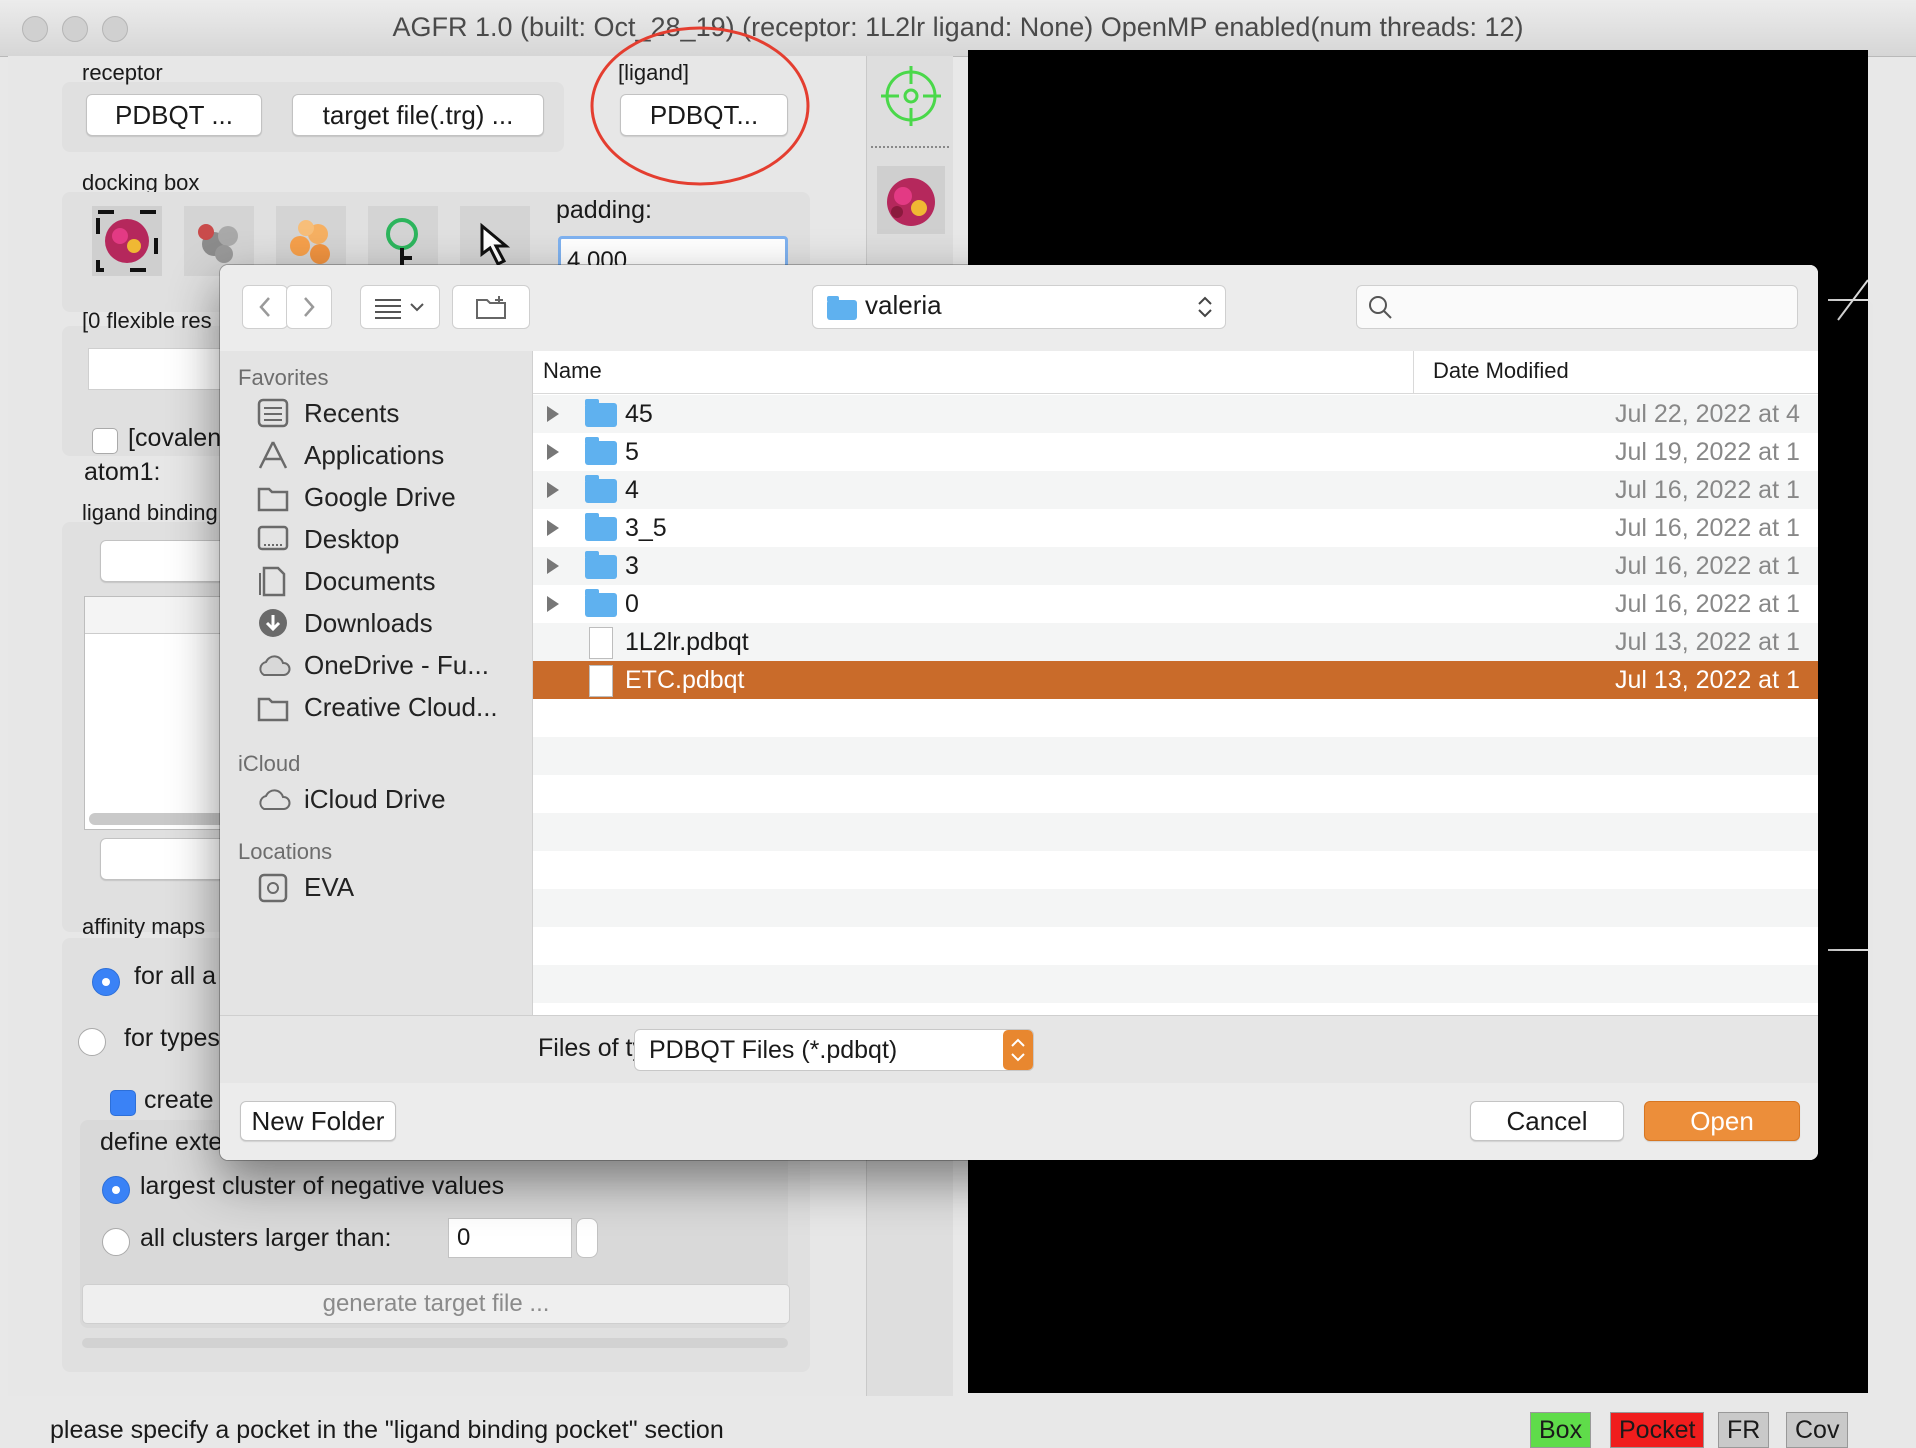 Image resolution: width=1916 pixels, height=1448 pixels. What do you see at coordinates (273, 888) in the screenshot?
I see `disk-icon` at bounding box center [273, 888].